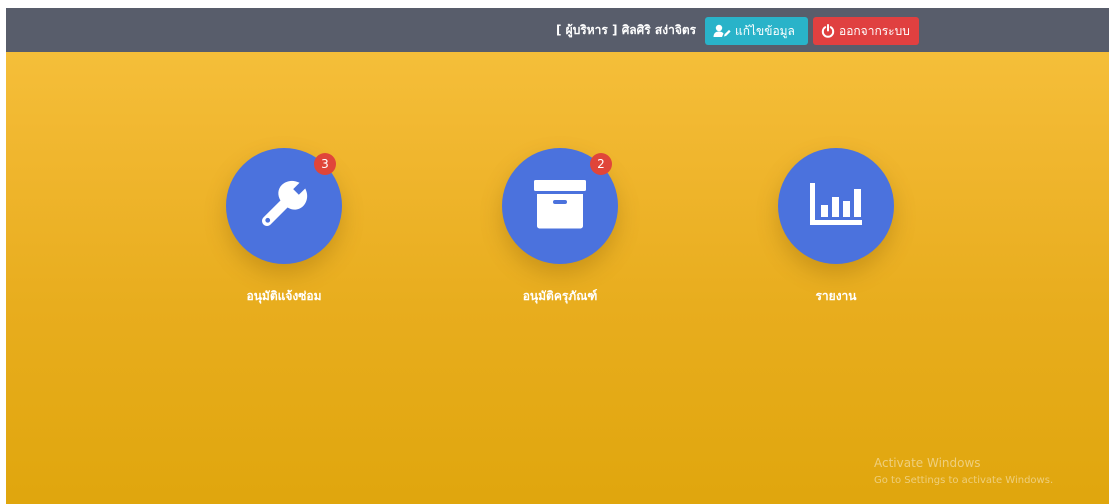  I want to click on wrench-icon, so click(284, 206).